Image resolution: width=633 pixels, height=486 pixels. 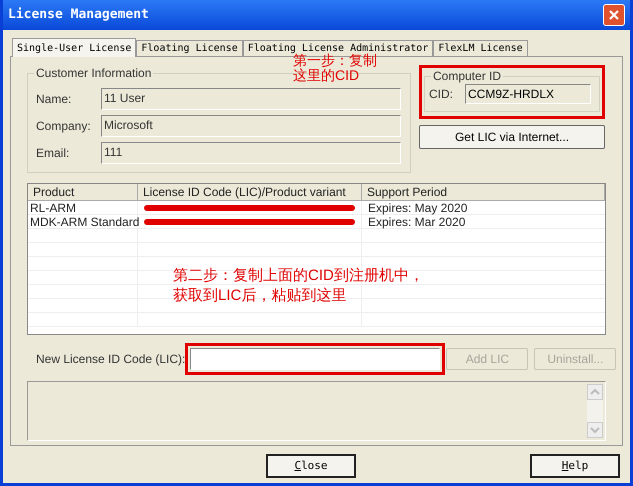 What do you see at coordinates (74, 47) in the screenshot?
I see `tab: Single-User License` at bounding box center [74, 47].